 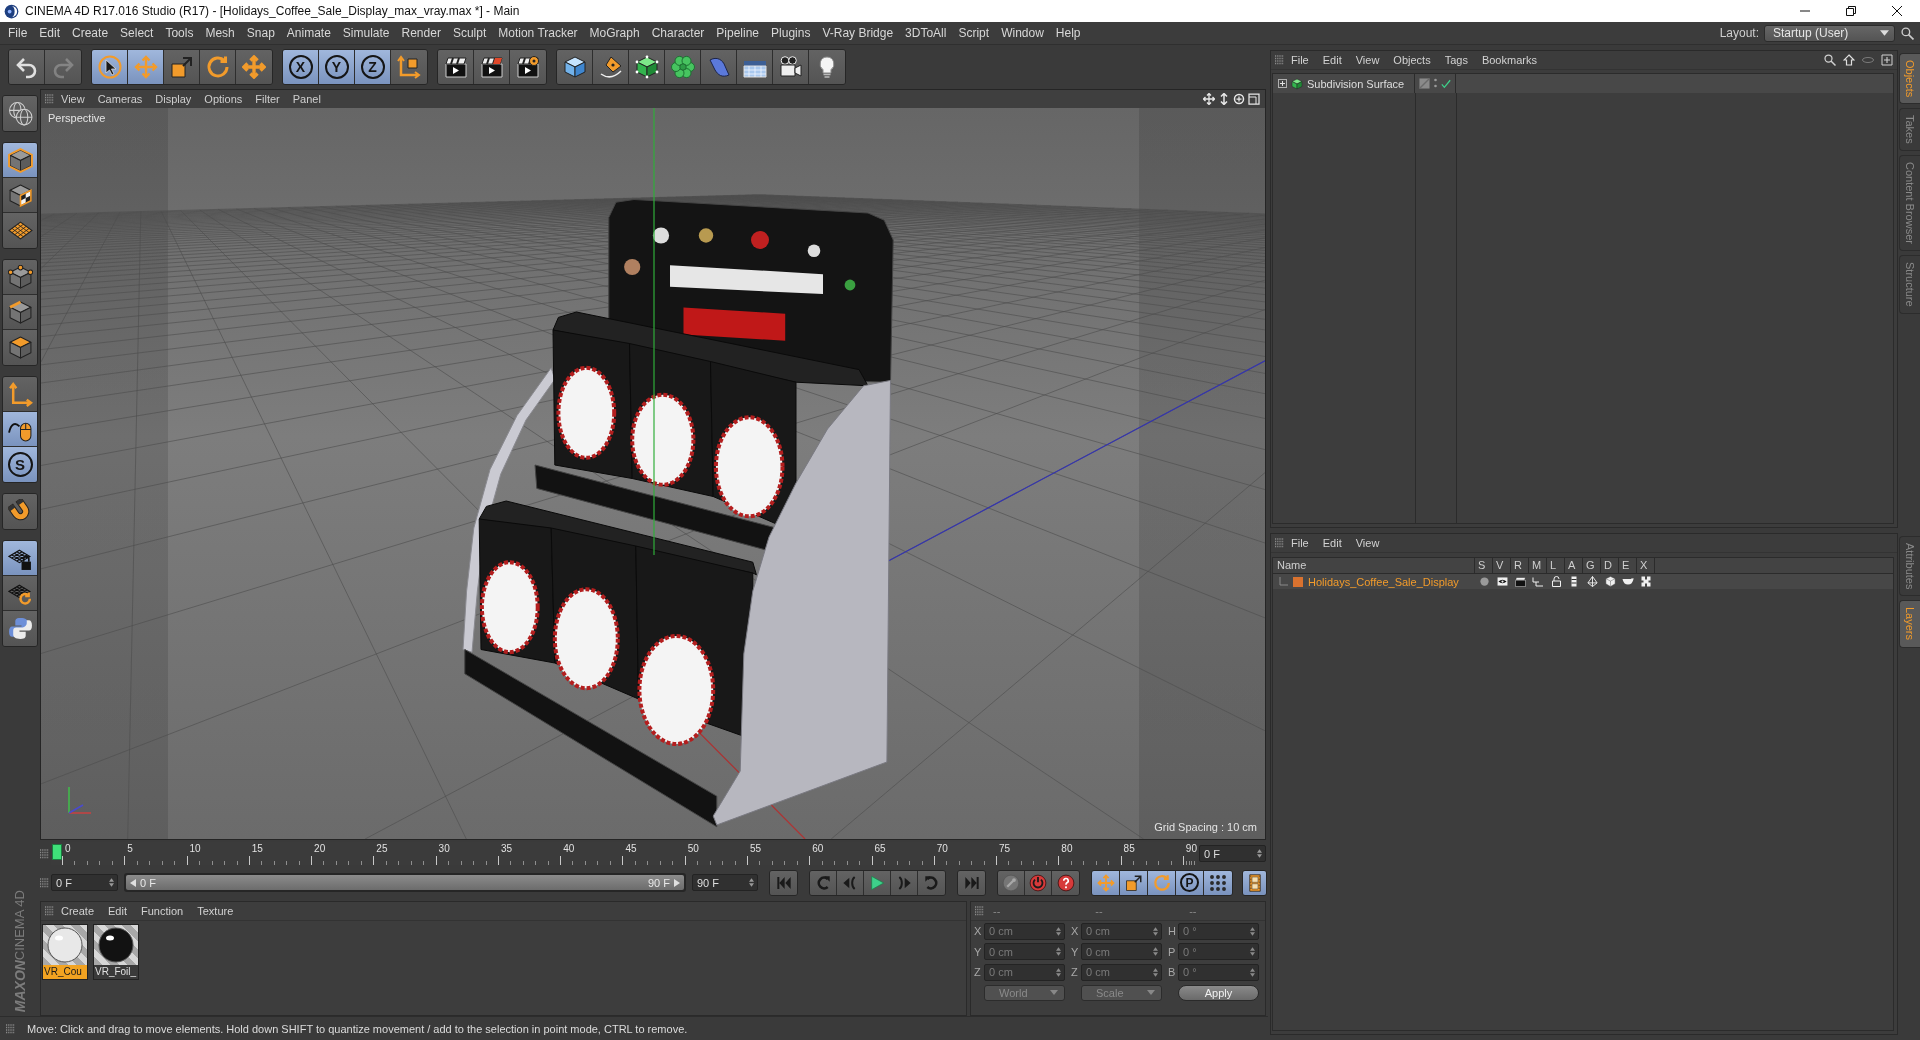 What do you see at coordinates (1134, 882) in the screenshot?
I see `scale-key-button` at bounding box center [1134, 882].